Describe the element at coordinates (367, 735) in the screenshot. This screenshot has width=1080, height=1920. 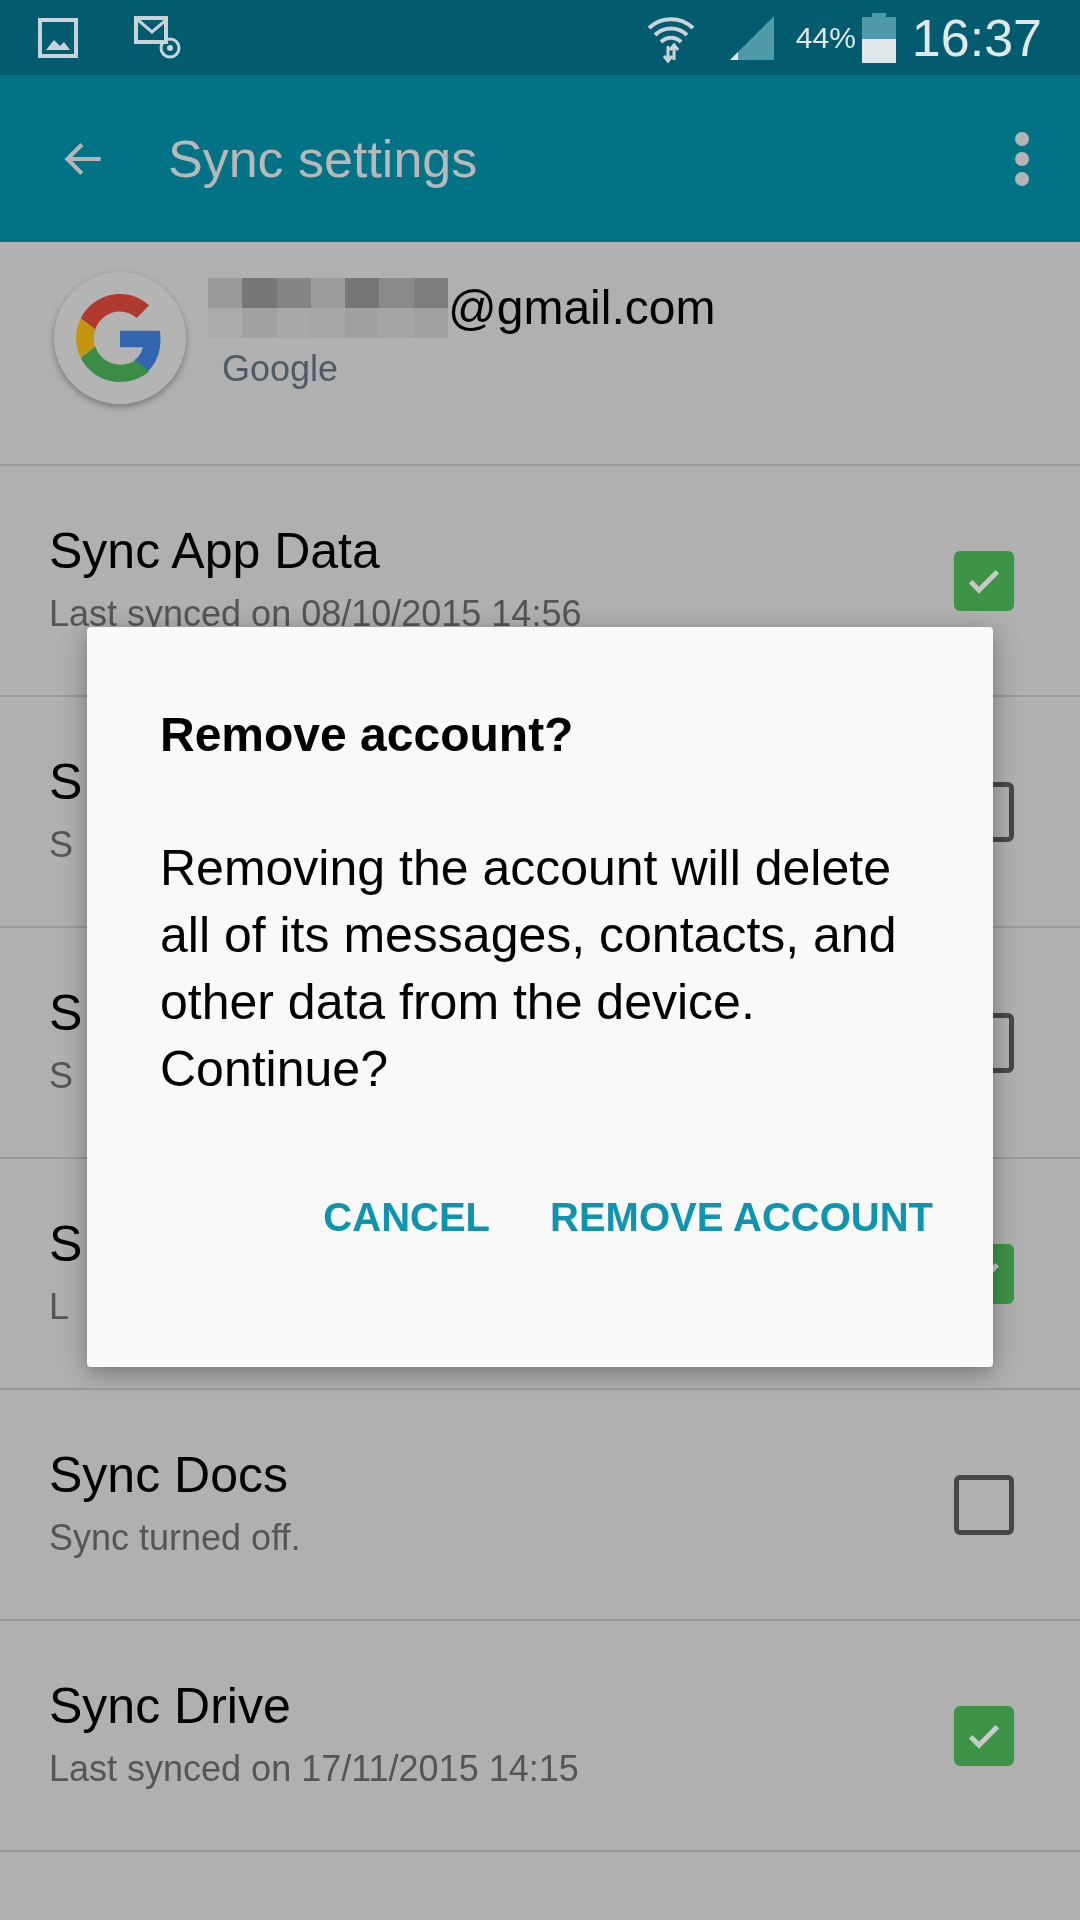
I see `dialog-title: Remove account?` at that location.